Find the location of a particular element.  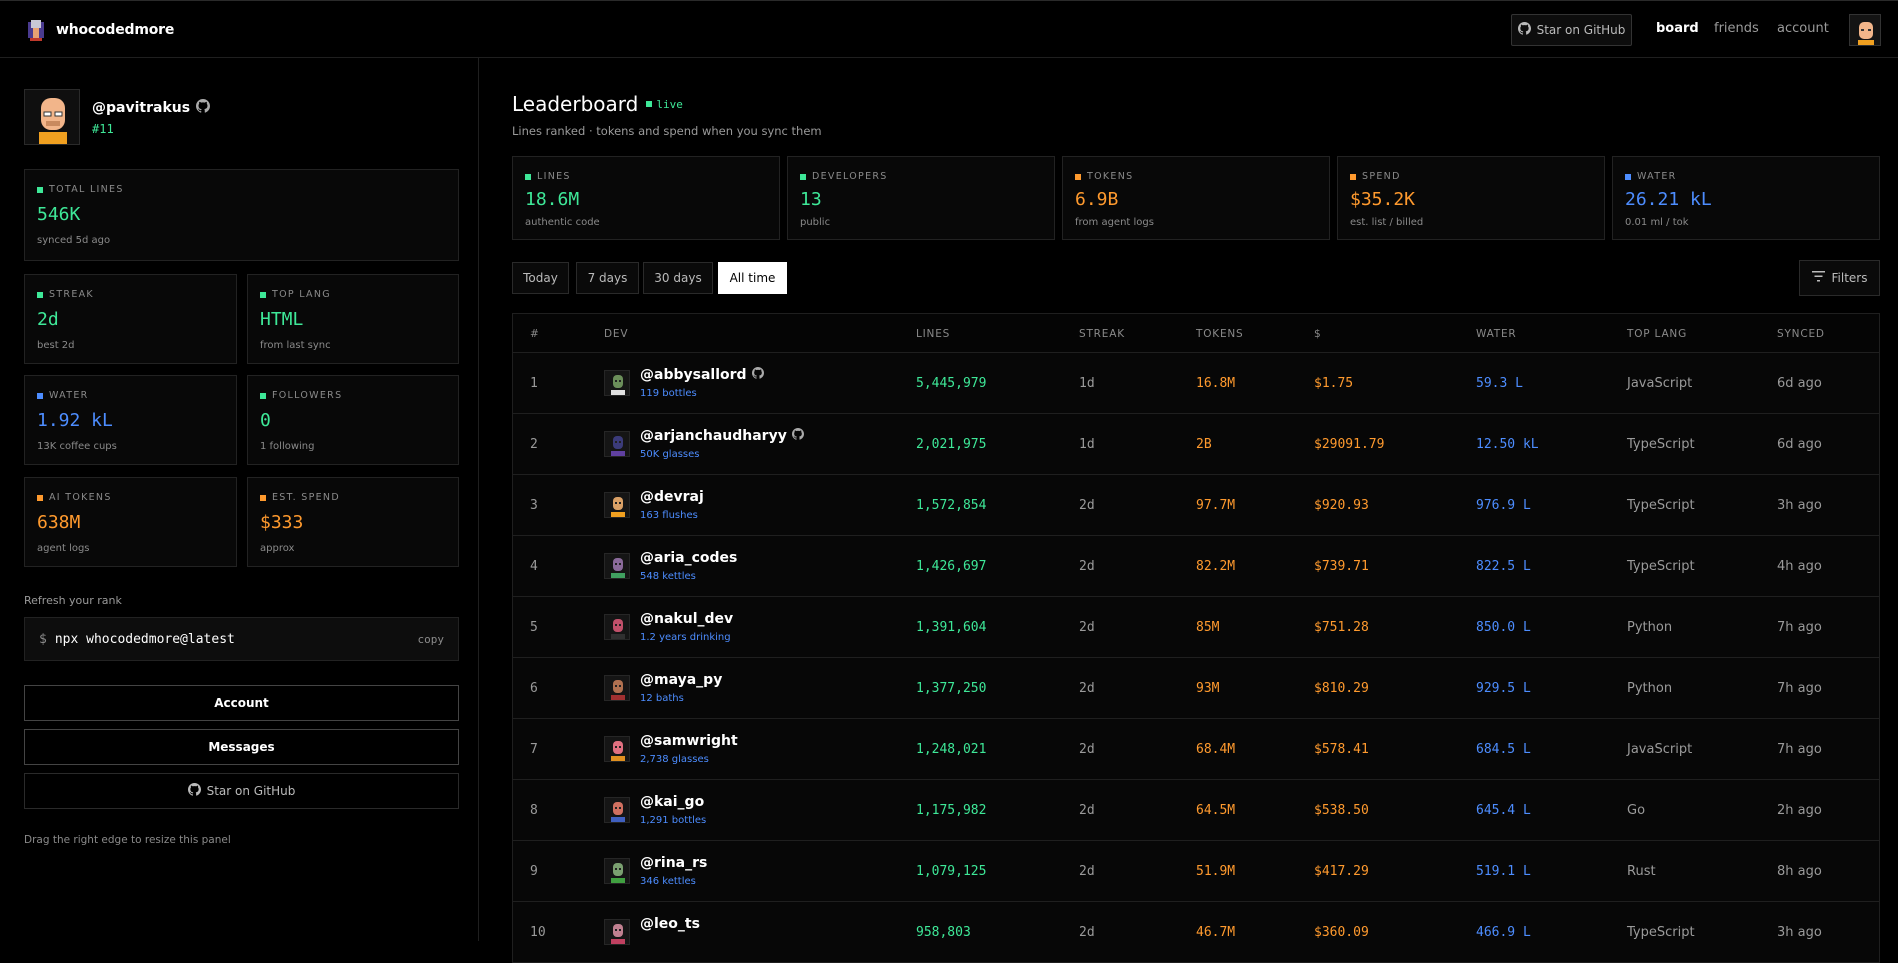

live-badge: live is located at coordinates (664, 104).